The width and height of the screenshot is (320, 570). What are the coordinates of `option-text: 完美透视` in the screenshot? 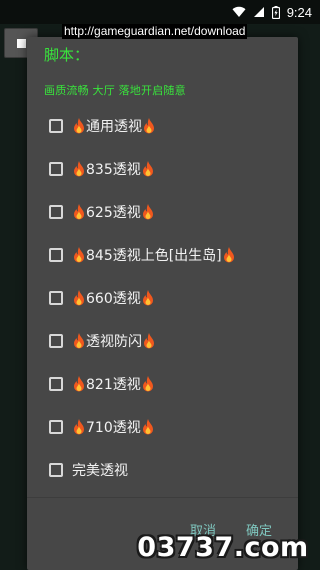 It's located at (100, 471).